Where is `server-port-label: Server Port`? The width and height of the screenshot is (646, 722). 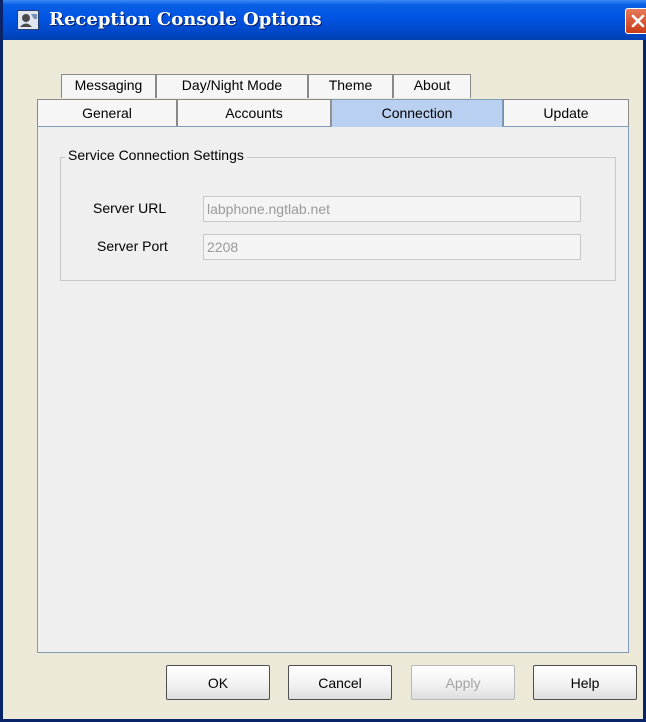
server-port-label: Server Port is located at coordinates (132, 246).